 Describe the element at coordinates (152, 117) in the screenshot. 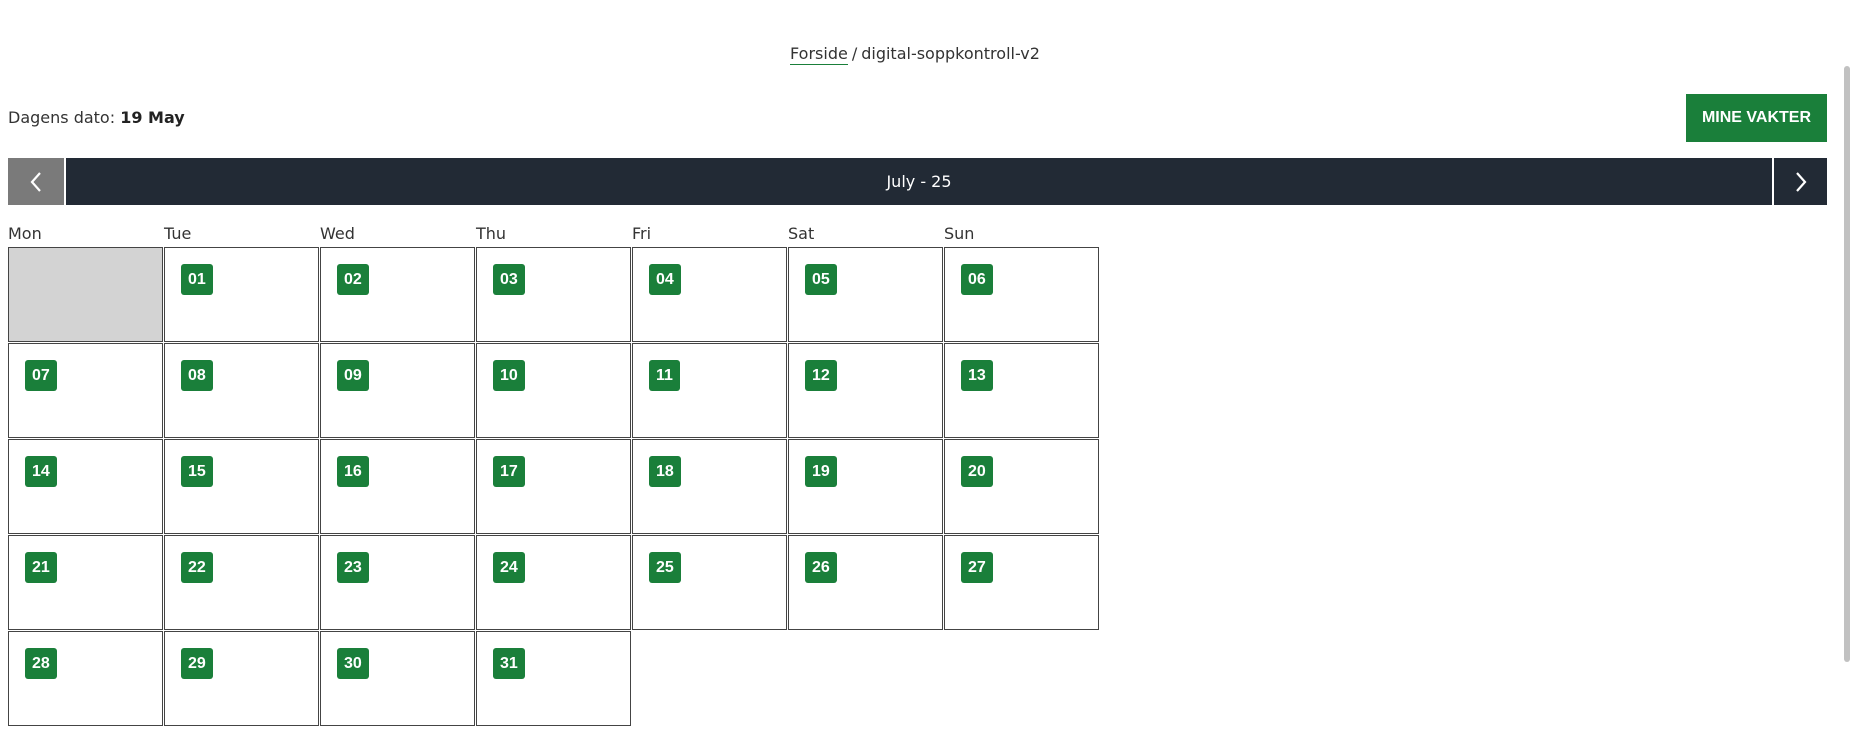

I see `todays-date-value: 19 May` at that location.